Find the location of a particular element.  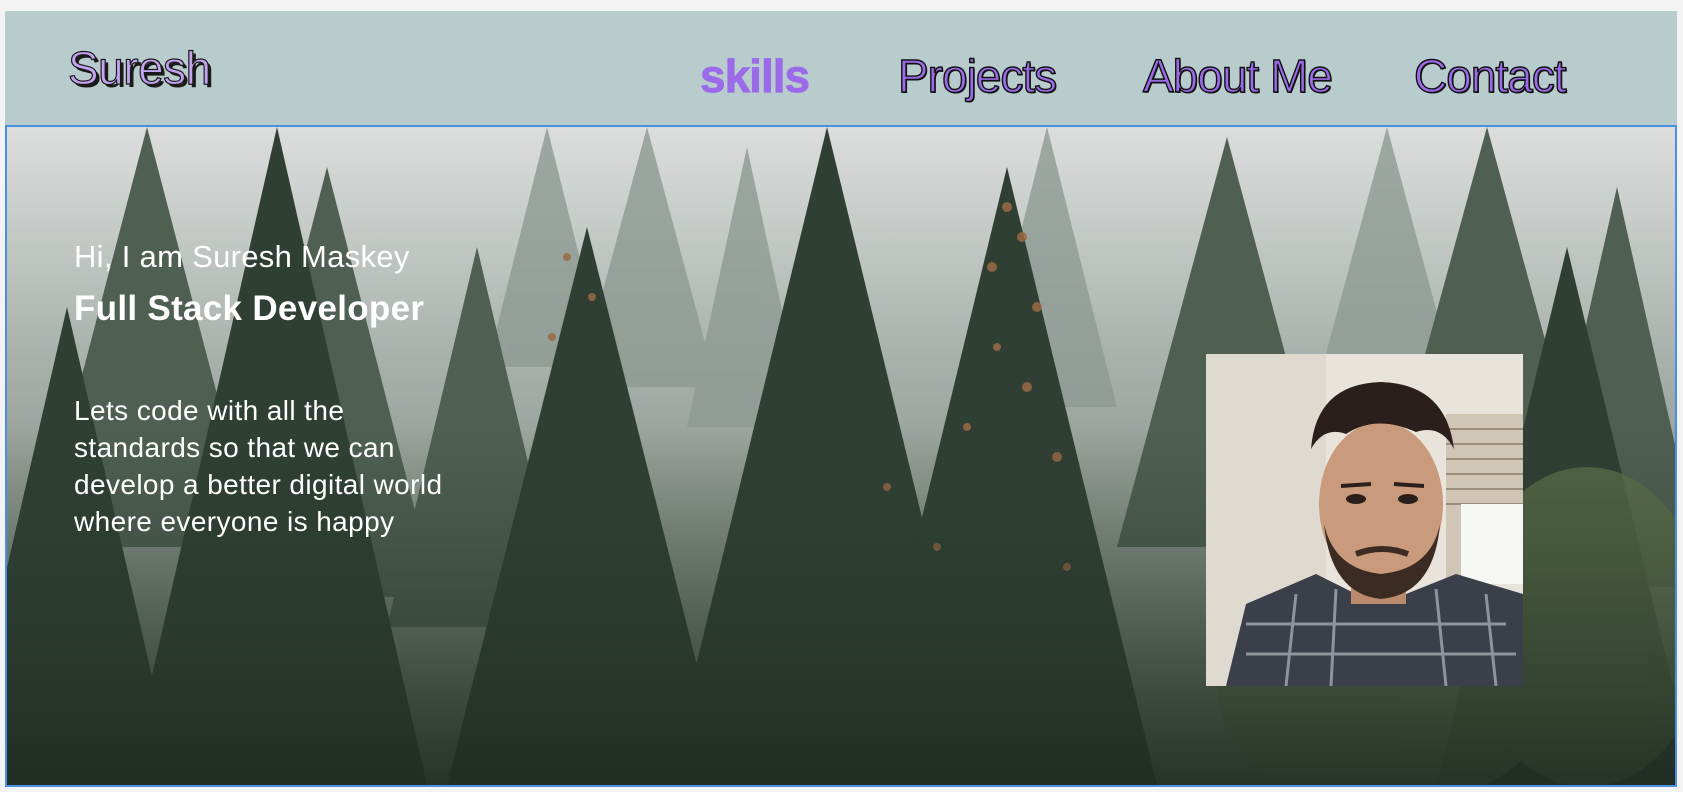

navbar: Suresh skills Projects About Me Contact is located at coordinates (841, 67).